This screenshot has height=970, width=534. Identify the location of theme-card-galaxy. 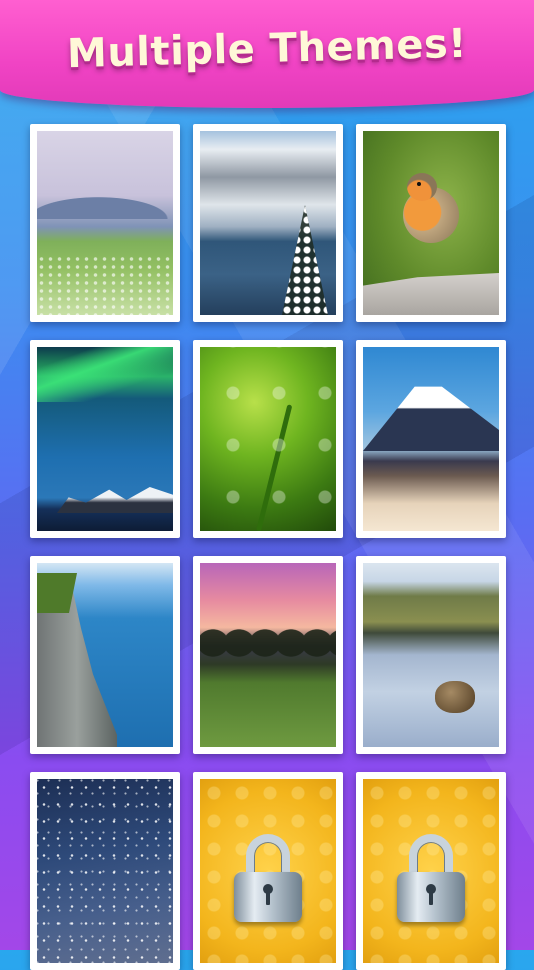
(105, 871).